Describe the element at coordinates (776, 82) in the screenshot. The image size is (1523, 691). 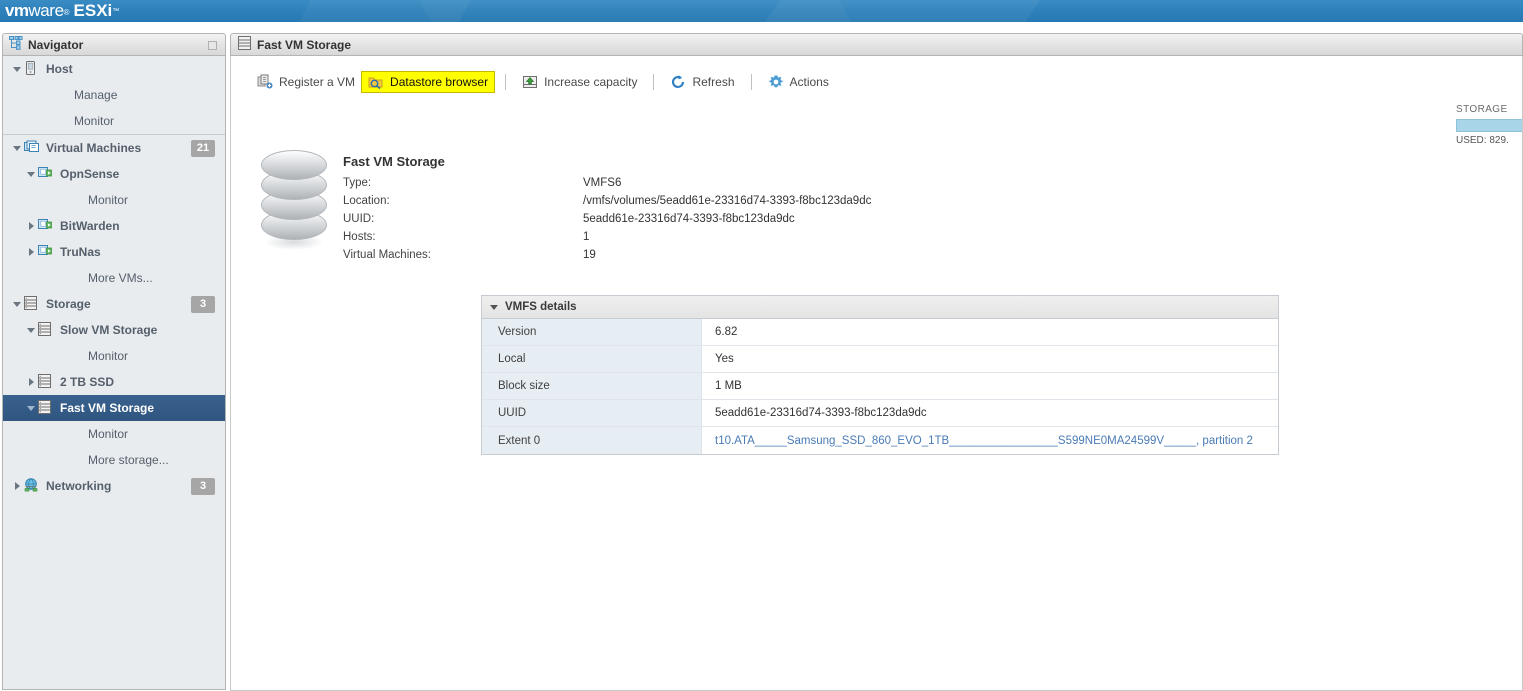
I see `actions-gear-icon` at that location.